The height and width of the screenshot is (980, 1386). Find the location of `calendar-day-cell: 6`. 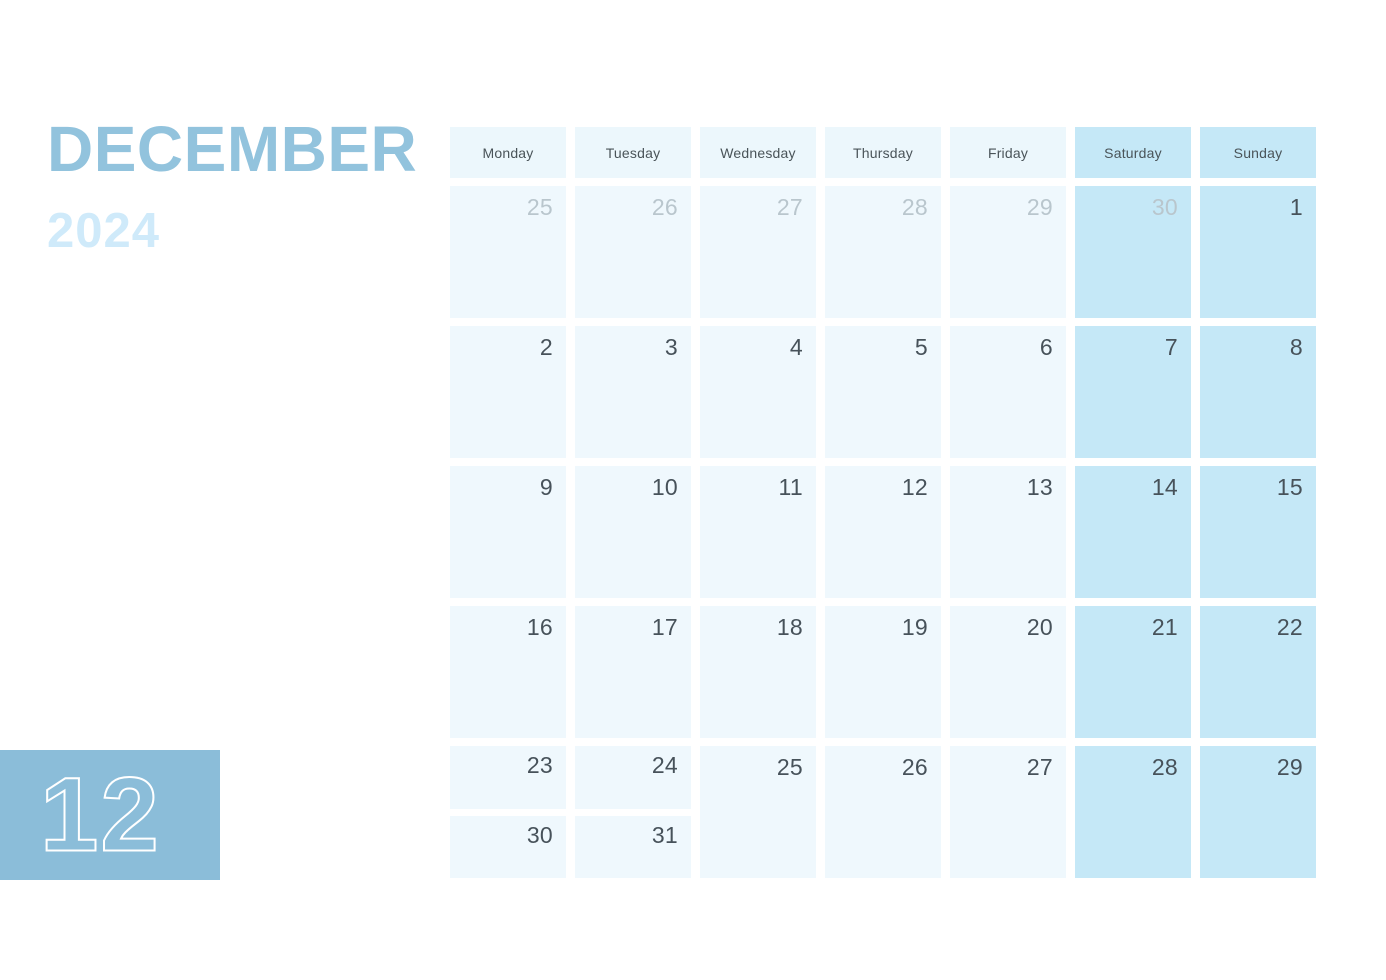

calendar-day-cell: 6 is located at coordinates (1008, 392).